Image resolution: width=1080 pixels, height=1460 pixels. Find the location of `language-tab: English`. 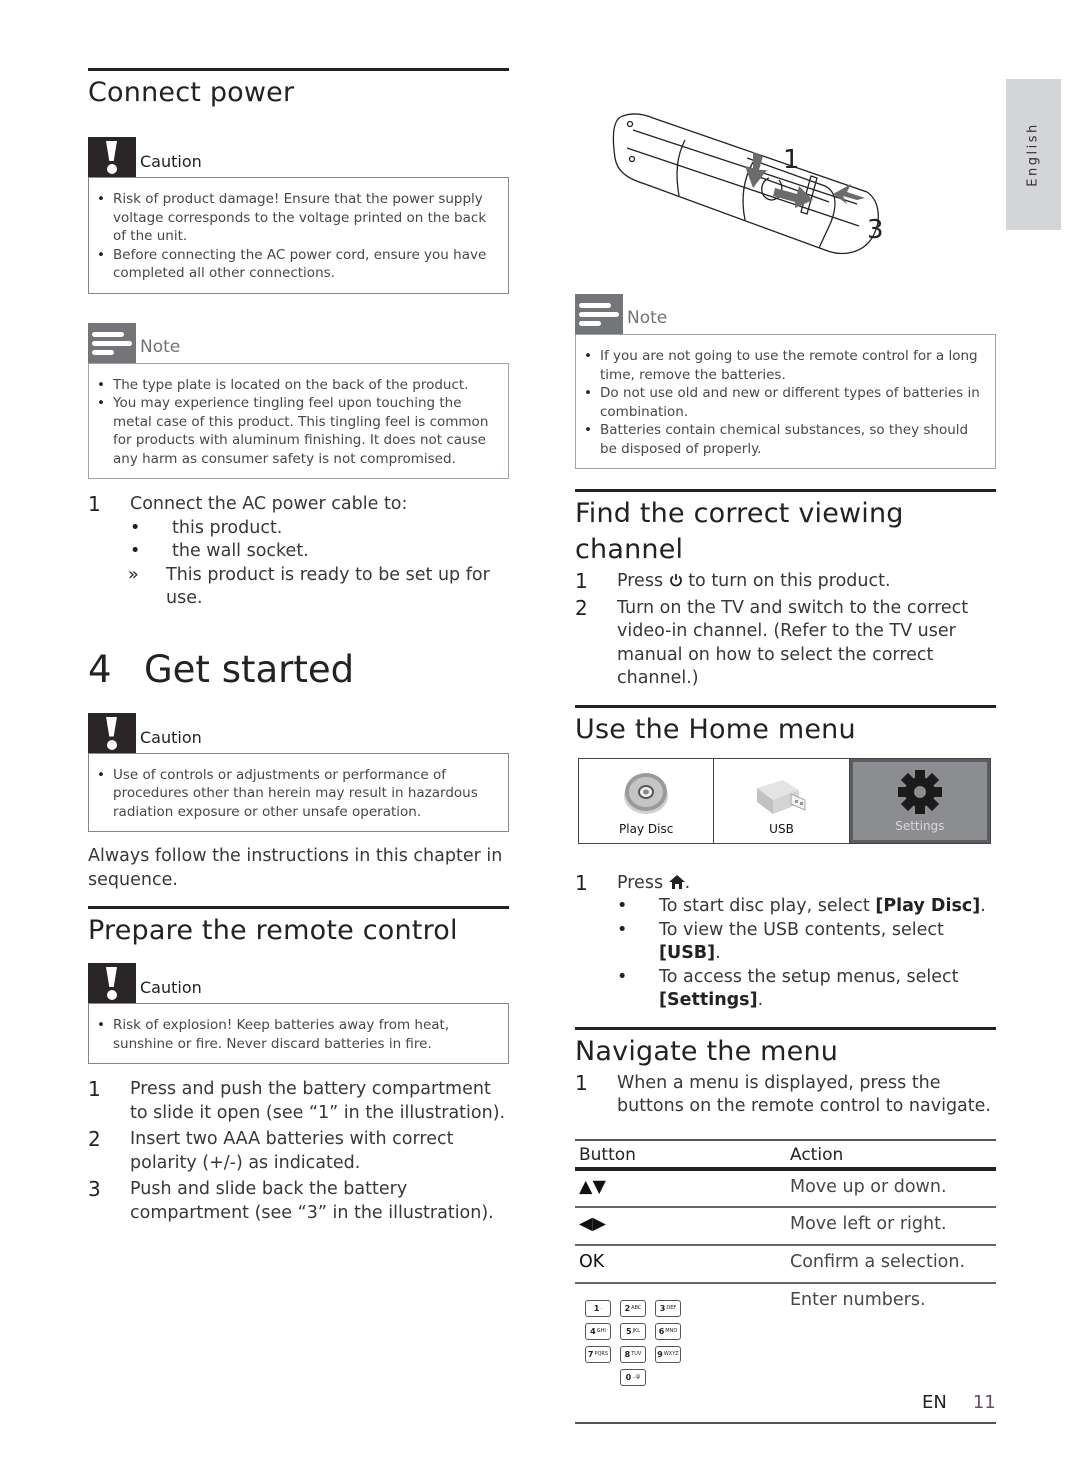

language-tab: English is located at coordinates (1033, 154).